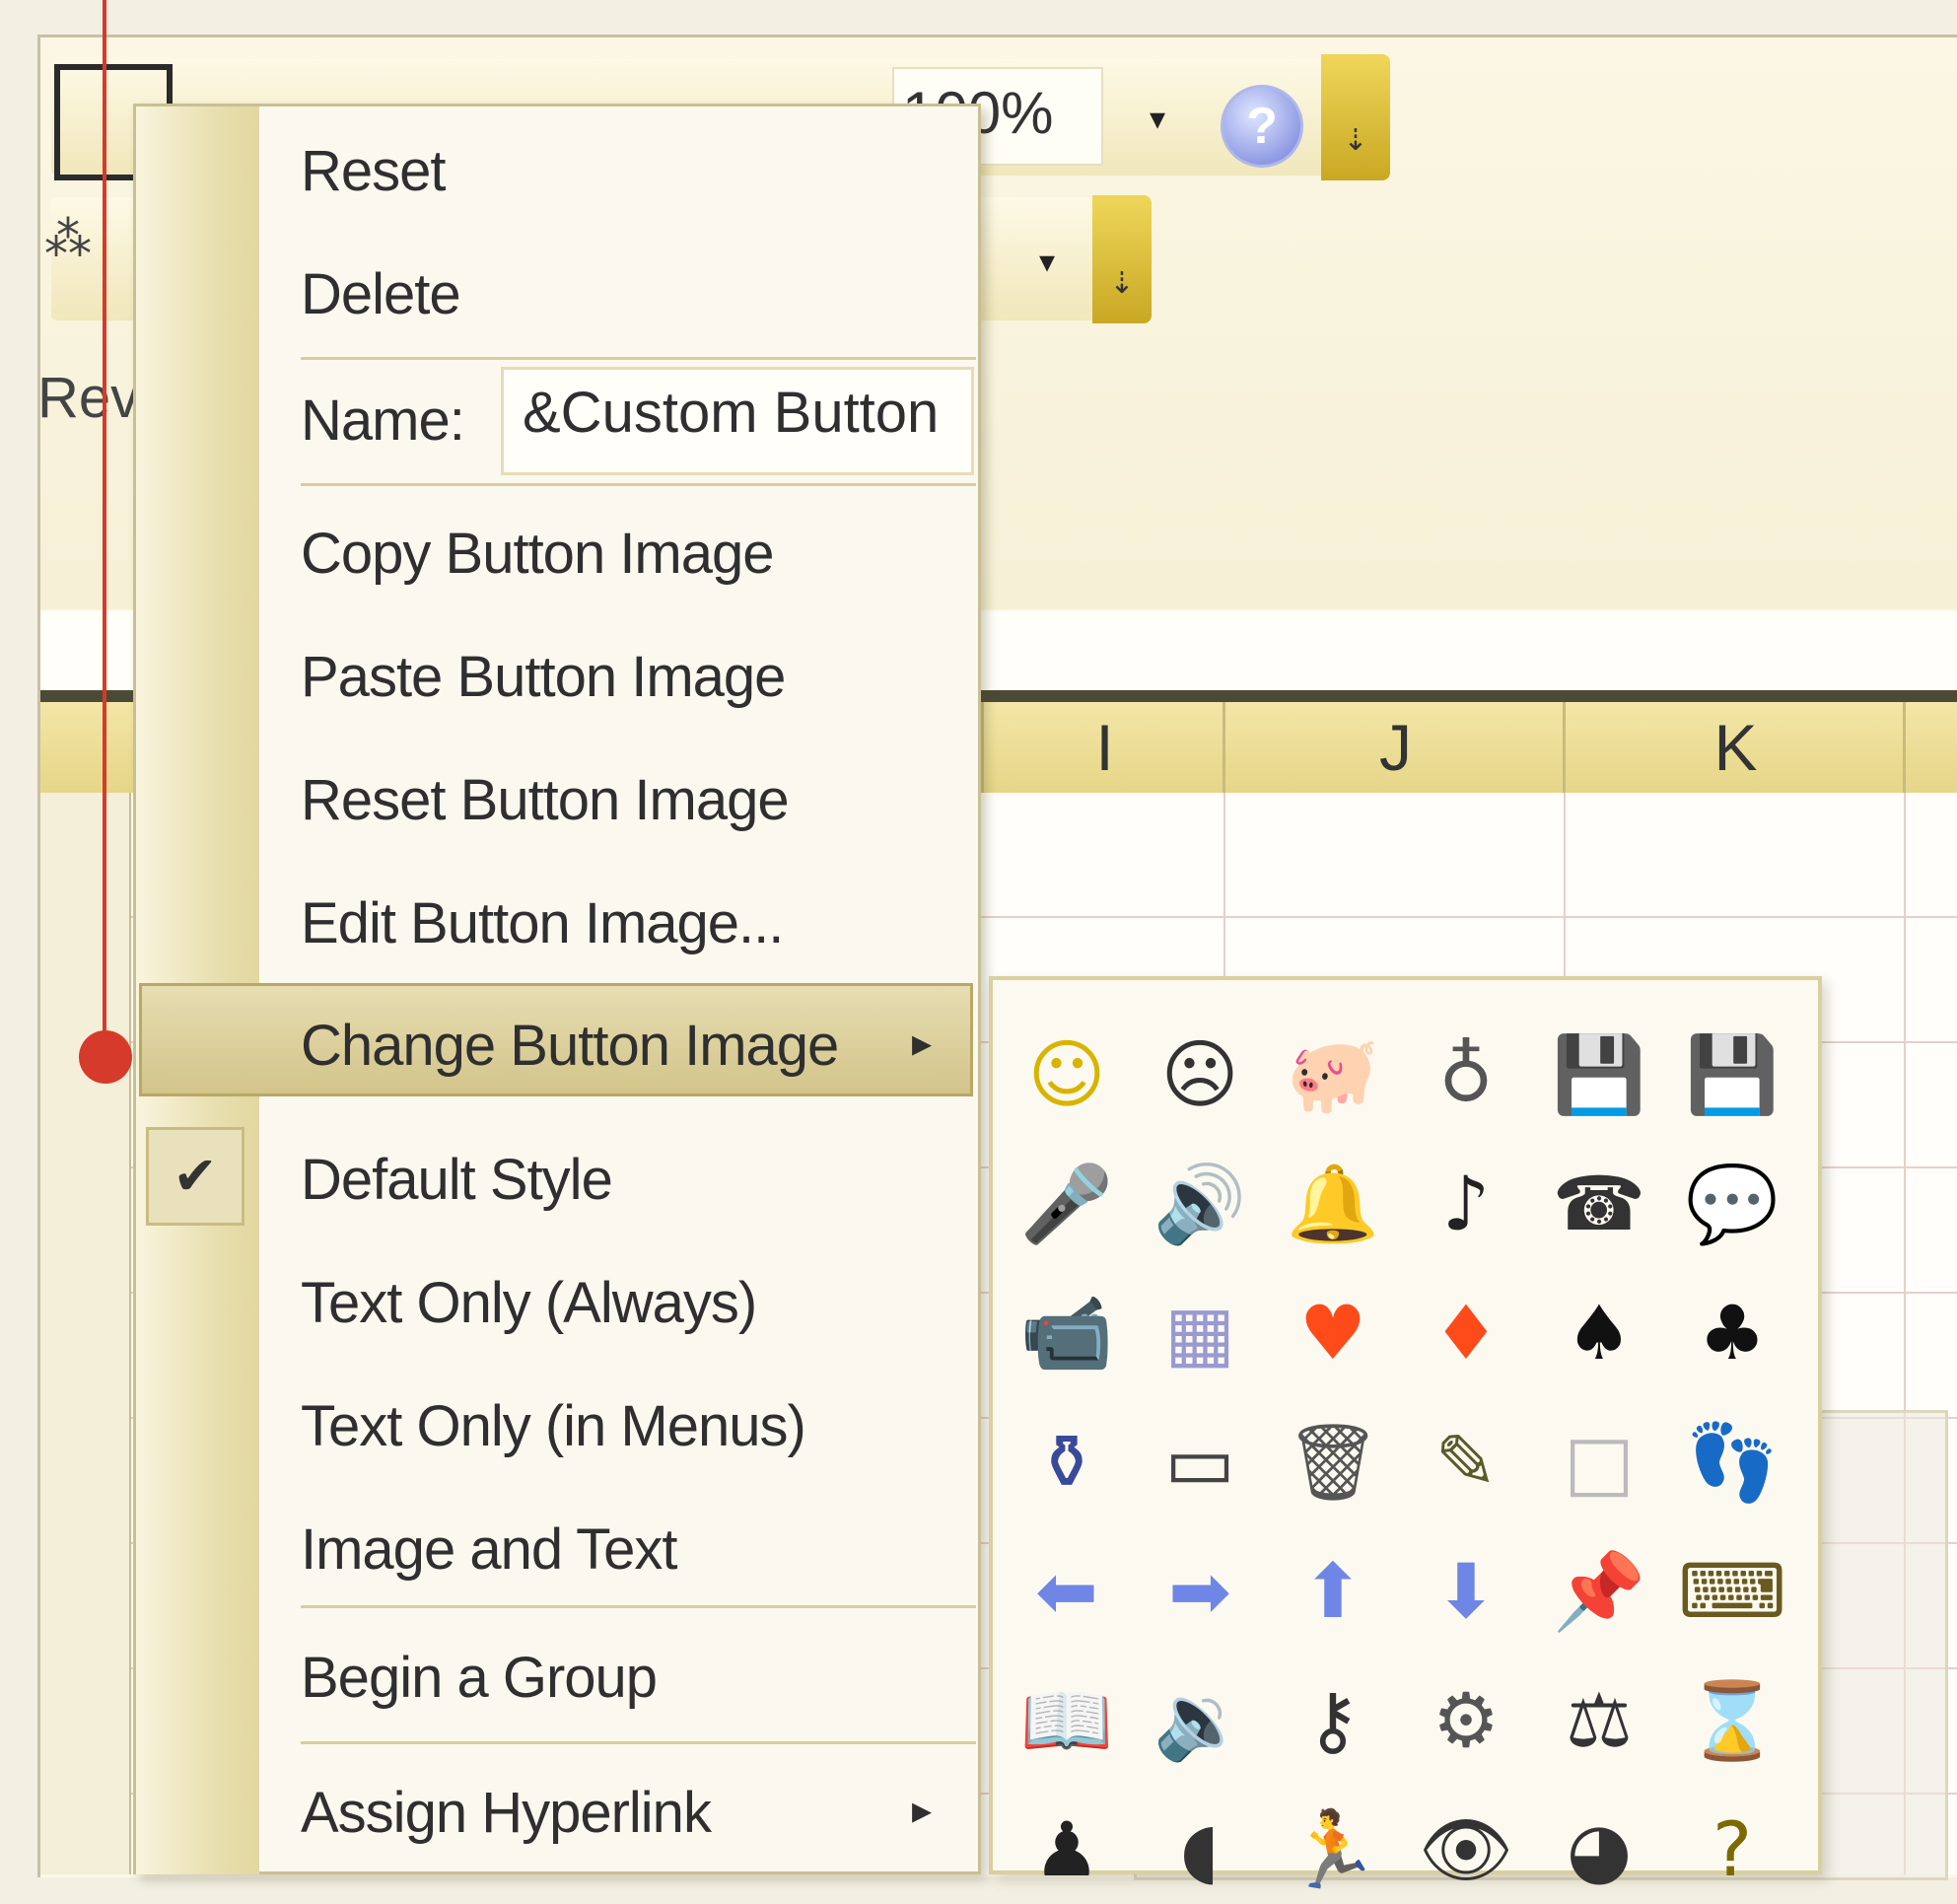  I want to click on club-icon: ♣, so click(1732, 1333).